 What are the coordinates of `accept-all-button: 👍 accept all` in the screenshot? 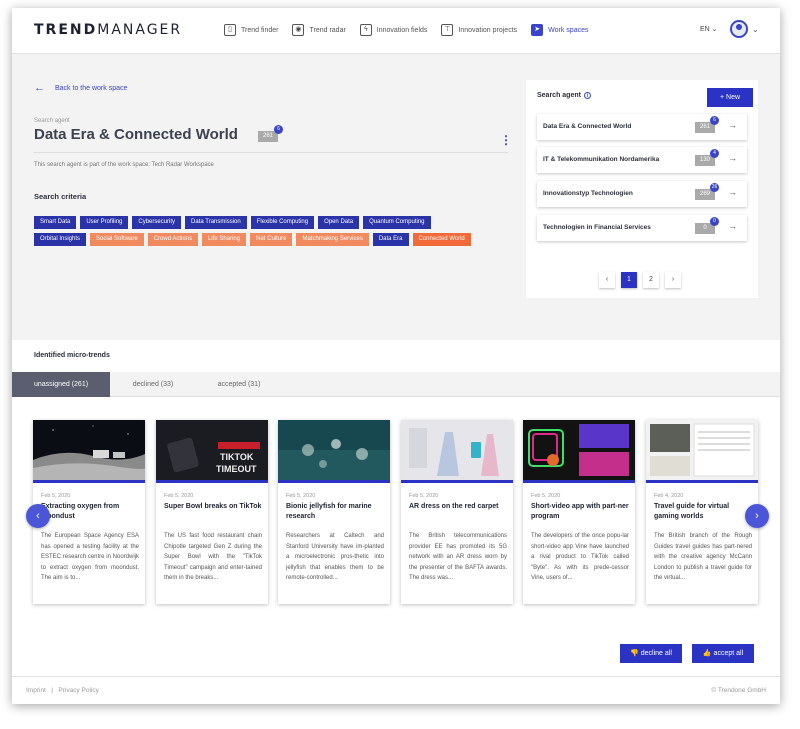 It's located at (723, 653).